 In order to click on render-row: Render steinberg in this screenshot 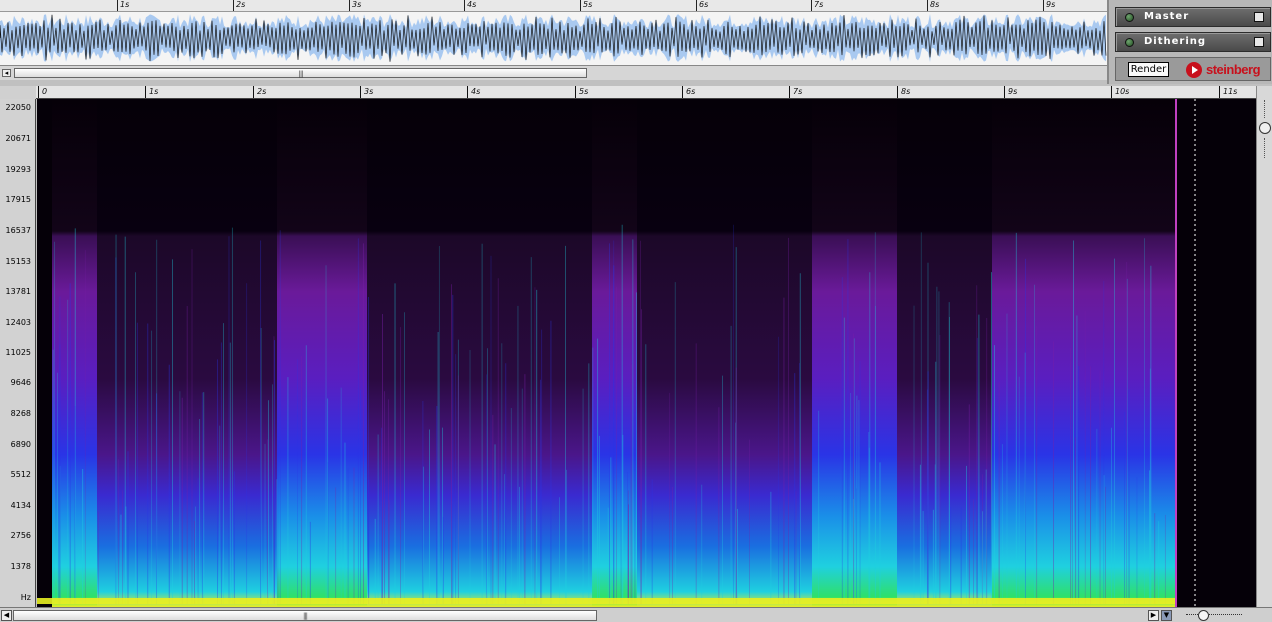, I will do `click(1193, 69)`.